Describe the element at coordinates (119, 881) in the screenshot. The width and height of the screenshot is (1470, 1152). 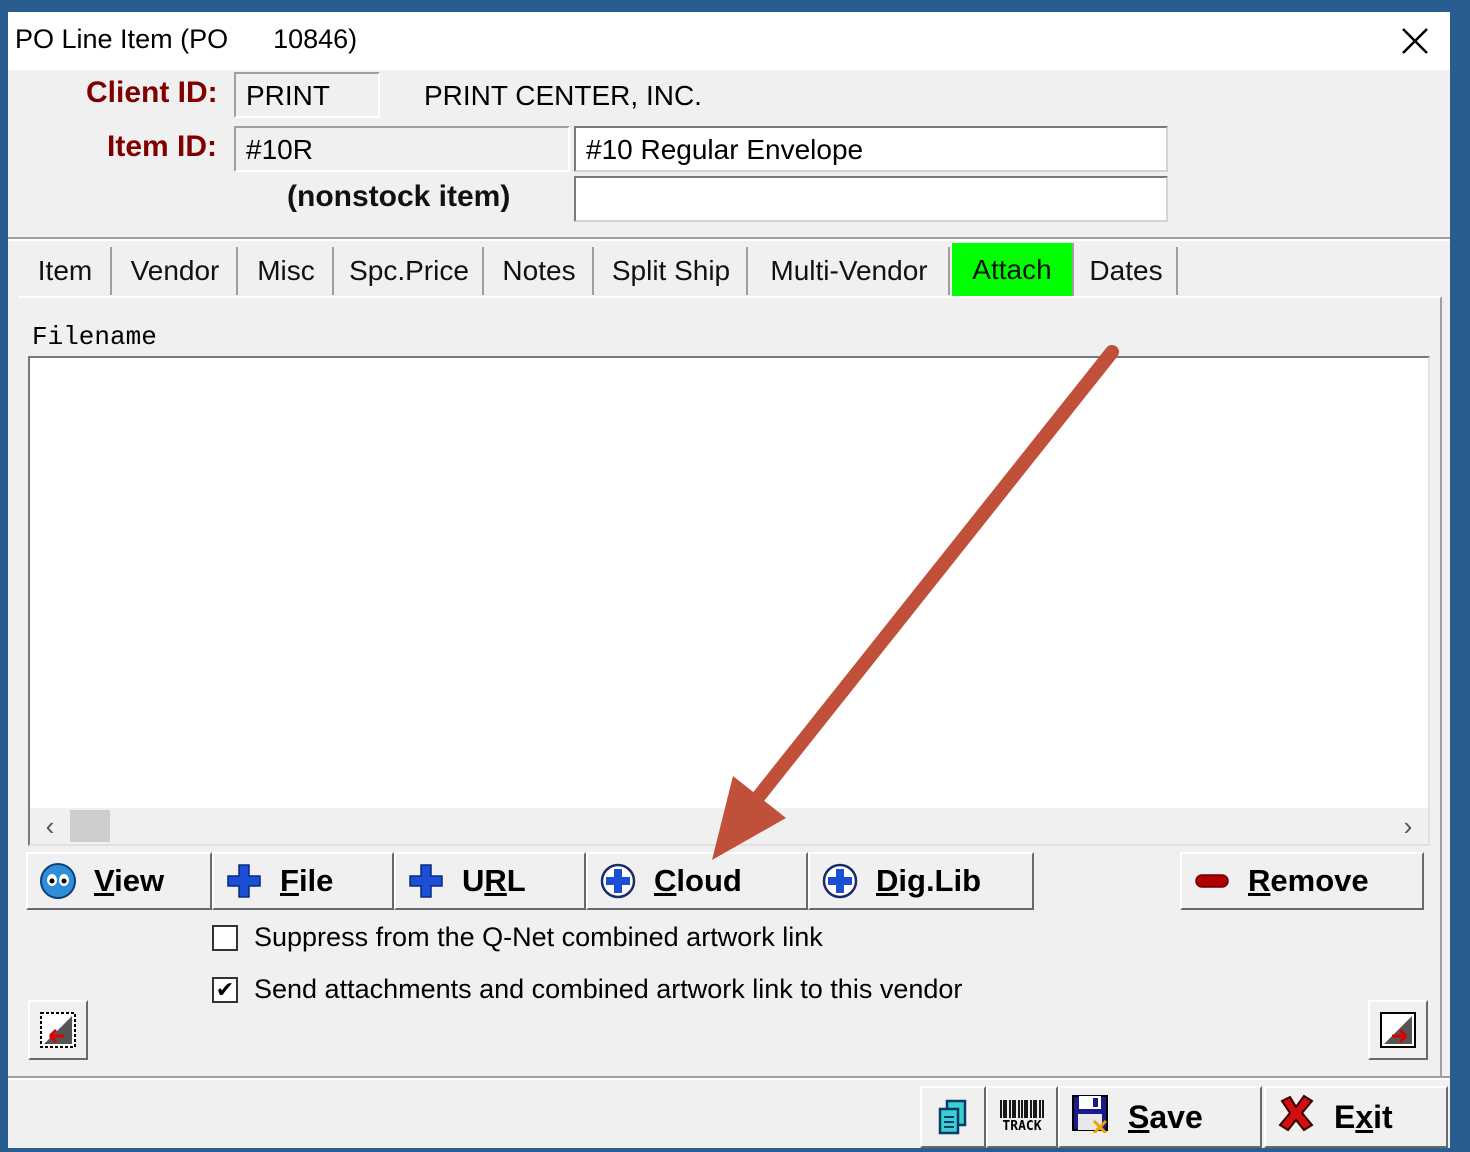
I see `view-button: View` at that location.